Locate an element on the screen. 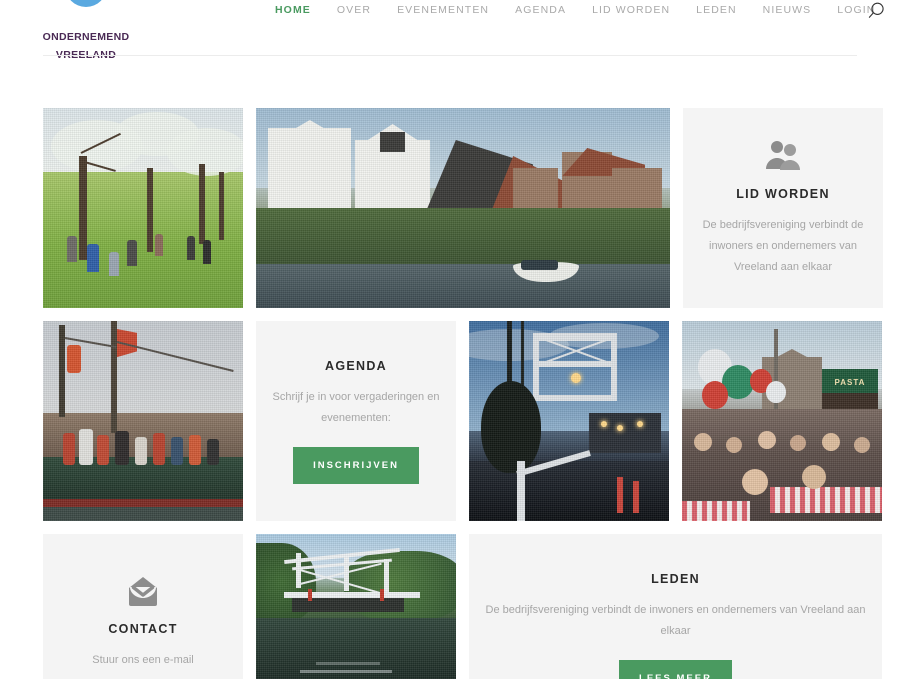 The image size is (900, 692). nav-item-agenda: AGENDA is located at coordinates (540, 10).